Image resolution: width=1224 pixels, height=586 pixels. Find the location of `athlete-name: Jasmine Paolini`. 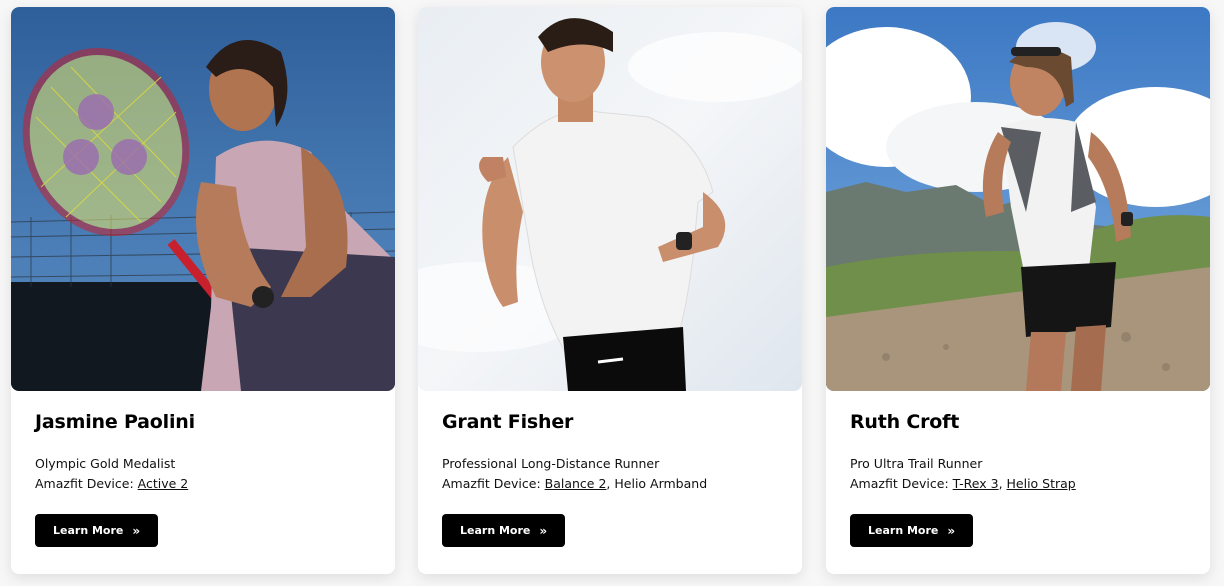

athlete-name: Jasmine Paolini is located at coordinates (115, 422).